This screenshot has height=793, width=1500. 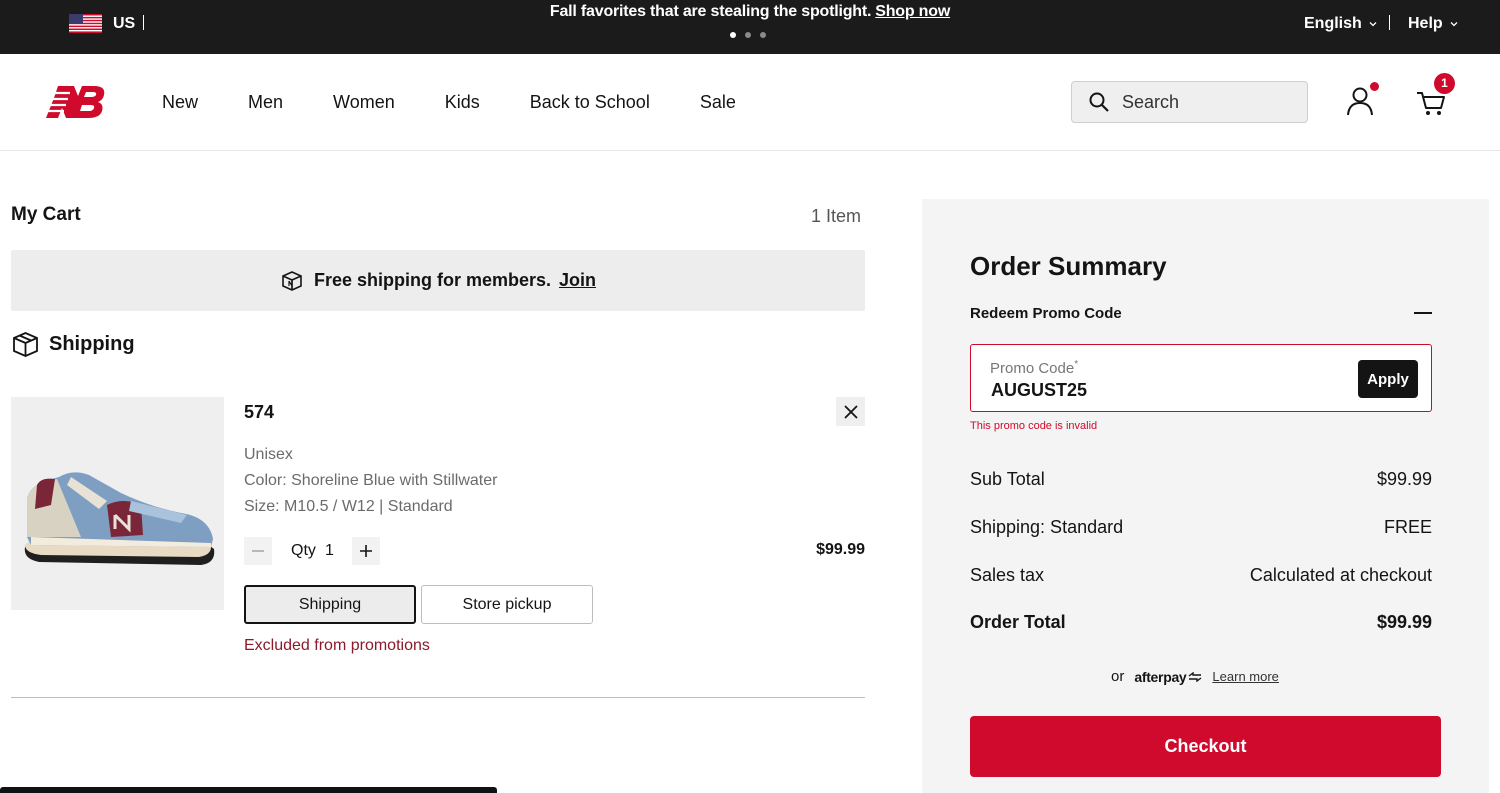 What do you see at coordinates (259, 412) in the screenshot?
I see `product-name: 574` at bounding box center [259, 412].